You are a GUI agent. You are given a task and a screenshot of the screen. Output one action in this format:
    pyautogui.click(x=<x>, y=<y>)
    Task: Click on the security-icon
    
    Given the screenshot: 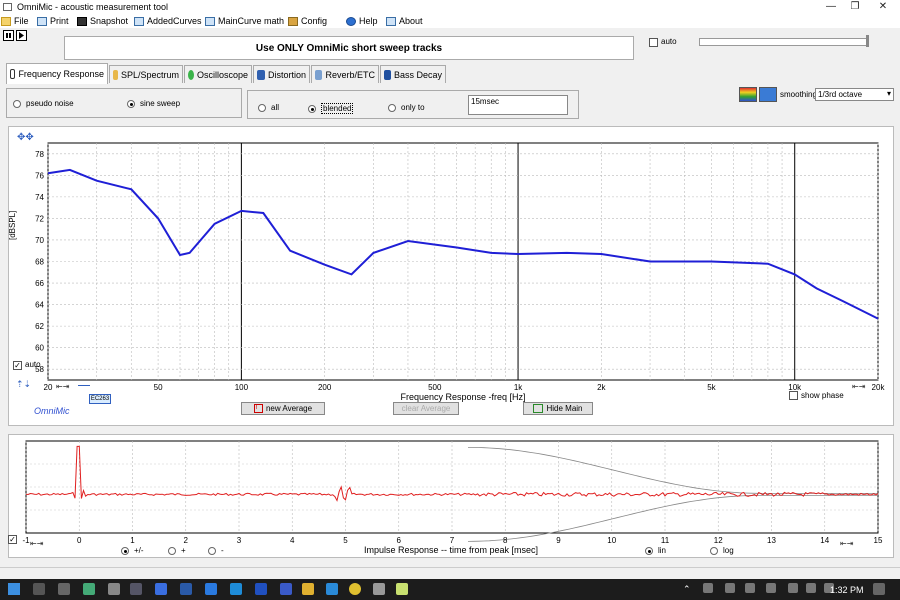 What is the action you would take?
    pyautogui.click(x=89, y=589)
    